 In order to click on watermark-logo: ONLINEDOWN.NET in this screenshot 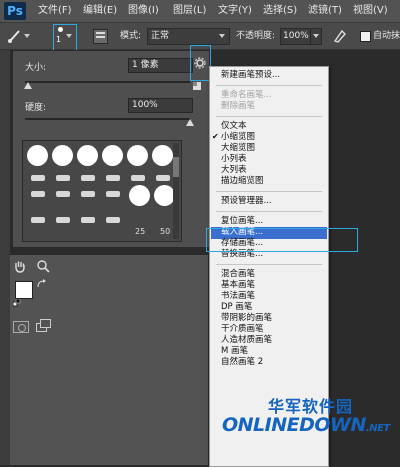, I will do `click(306, 425)`.